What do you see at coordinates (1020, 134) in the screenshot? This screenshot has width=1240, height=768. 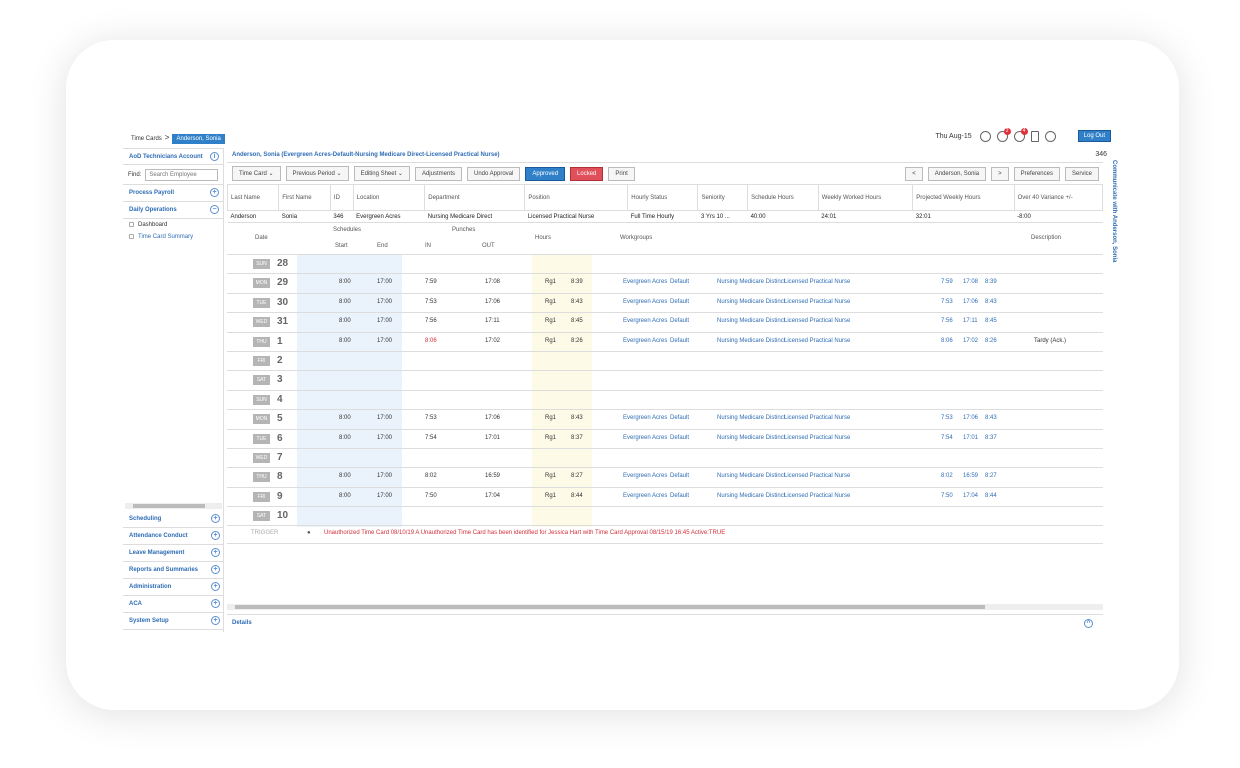 I see `bell-icon: 4` at bounding box center [1020, 134].